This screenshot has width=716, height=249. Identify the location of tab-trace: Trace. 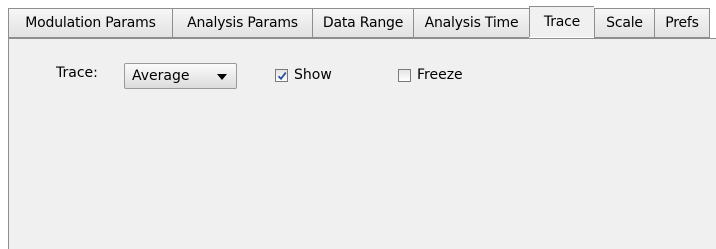
(561, 21).